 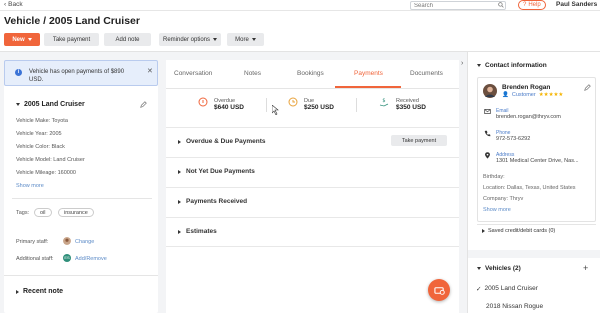 What do you see at coordinates (312, 88) in the screenshot?
I see `tabs-divider` at bounding box center [312, 88].